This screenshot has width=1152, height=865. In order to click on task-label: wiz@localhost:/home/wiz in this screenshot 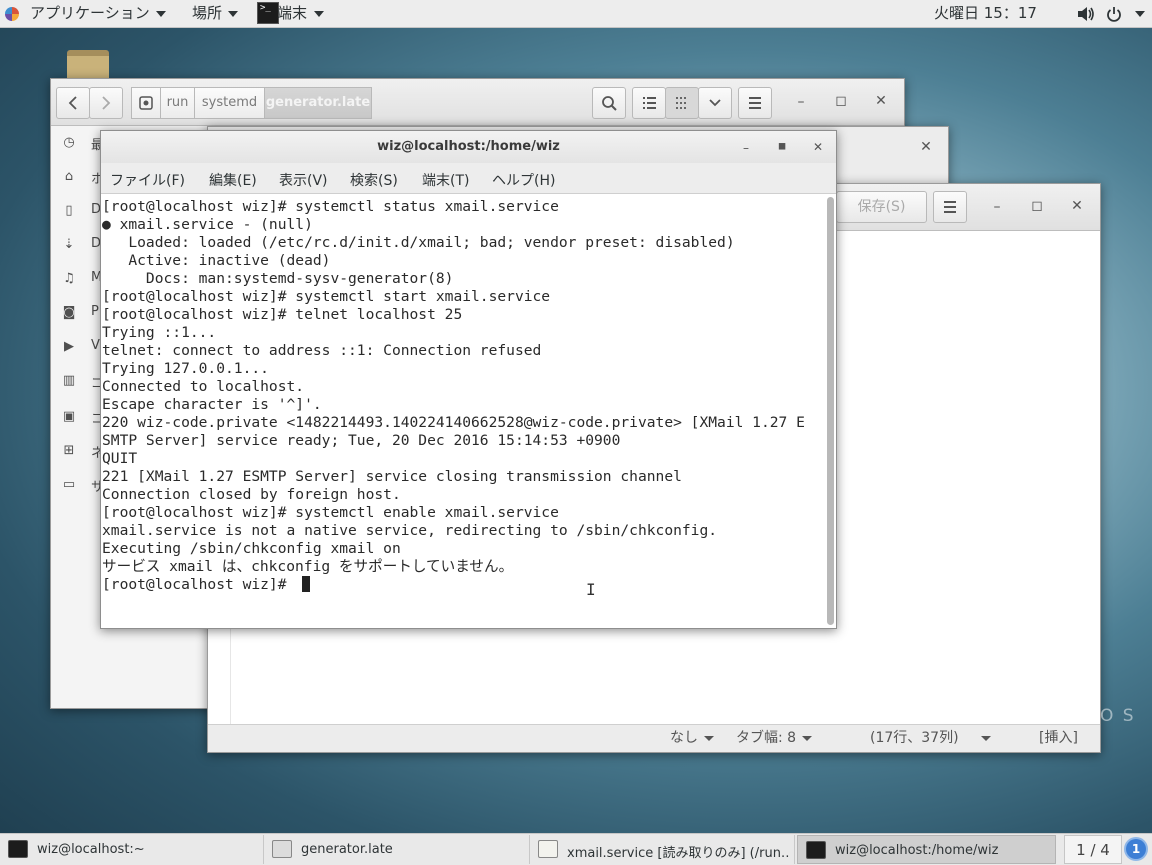, I will do `click(917, 850)`.